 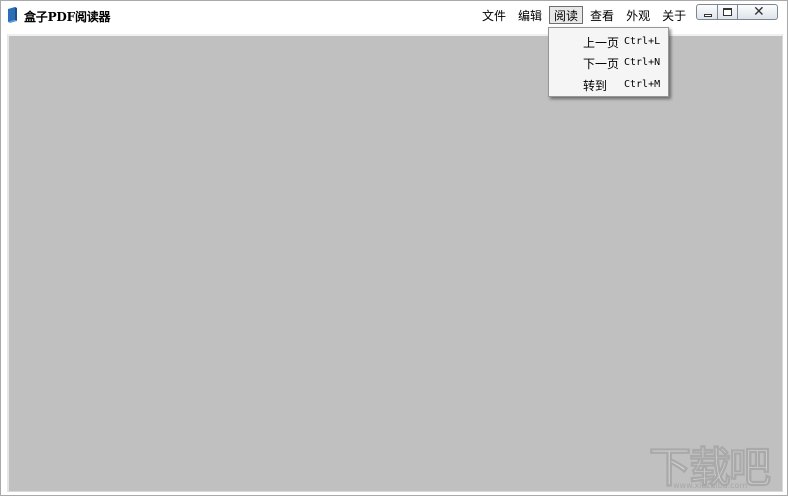 What do you see at coordinates (394, 16) in the screenshot?
I see `title-bar: 盒子PDF阅读器 文件 编辑 阅读 查看 外观 关于 ✕` at bounding box center [394, 16].